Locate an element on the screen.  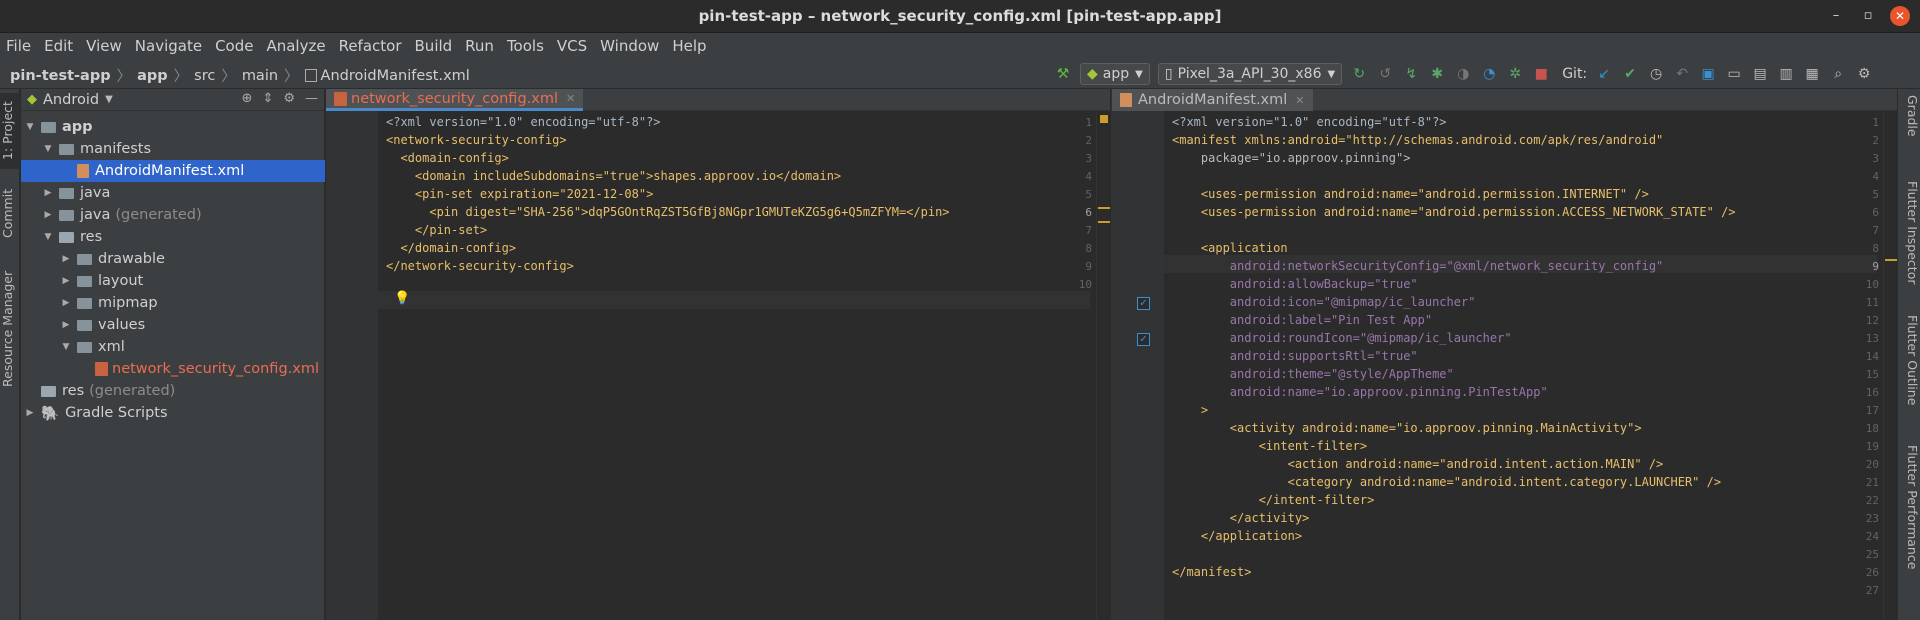
git-commit-icon: ✔ is located at coordinates (1630, 74).